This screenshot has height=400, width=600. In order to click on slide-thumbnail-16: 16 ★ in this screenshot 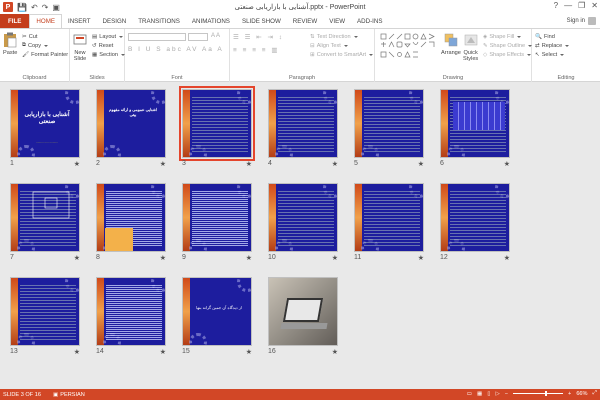, I will do `click(303, 316)`.